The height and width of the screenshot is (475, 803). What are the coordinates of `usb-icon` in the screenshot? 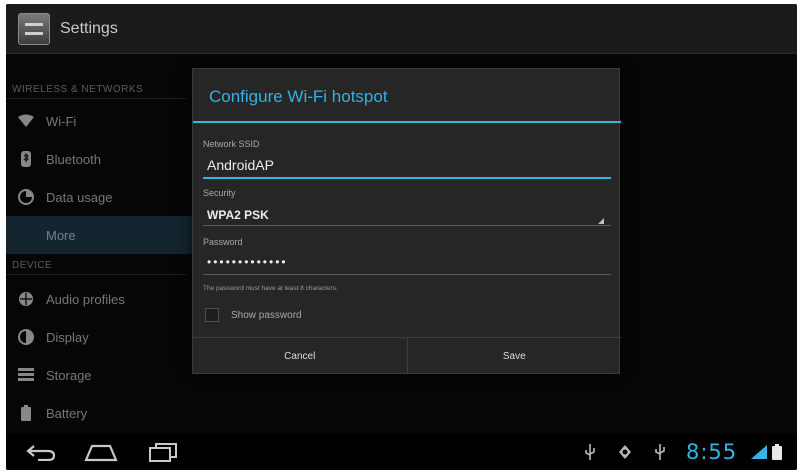 It's located at (590, 452).